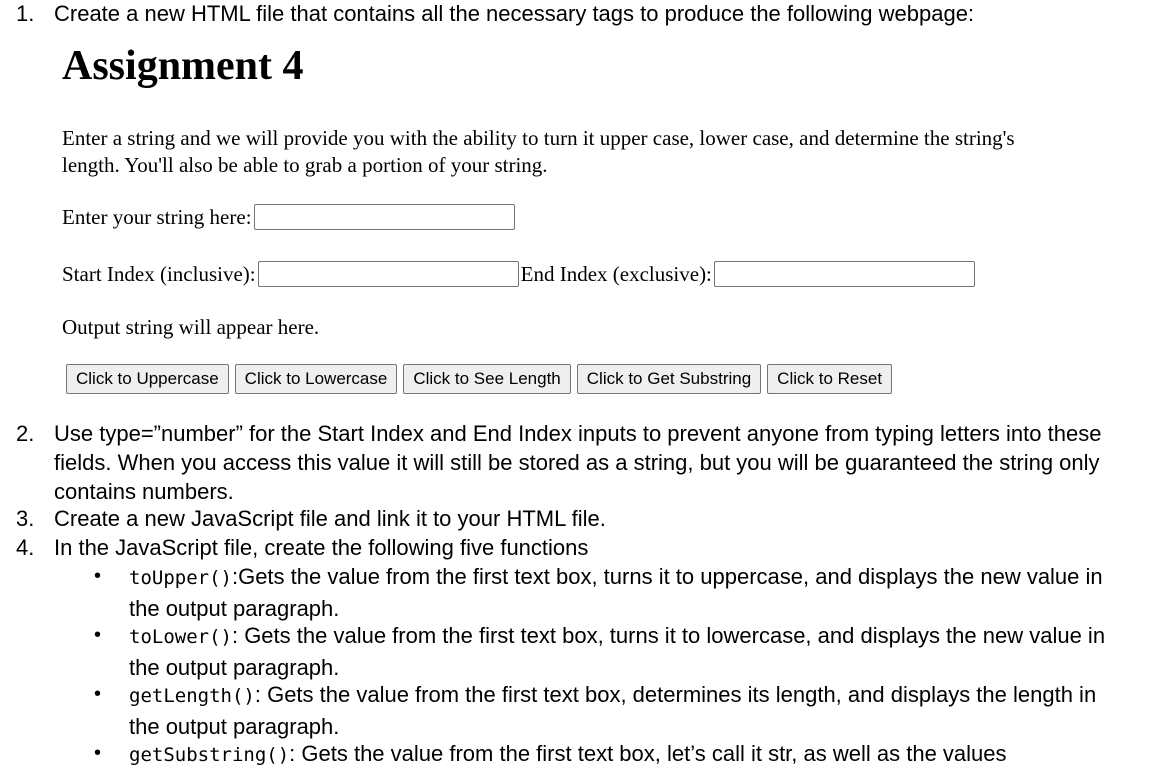 The image size is (1155, 771). What do you see at coordinates (388, 274) in the screenshot?
I see `start-index-input` at bounding box center [388, 274].